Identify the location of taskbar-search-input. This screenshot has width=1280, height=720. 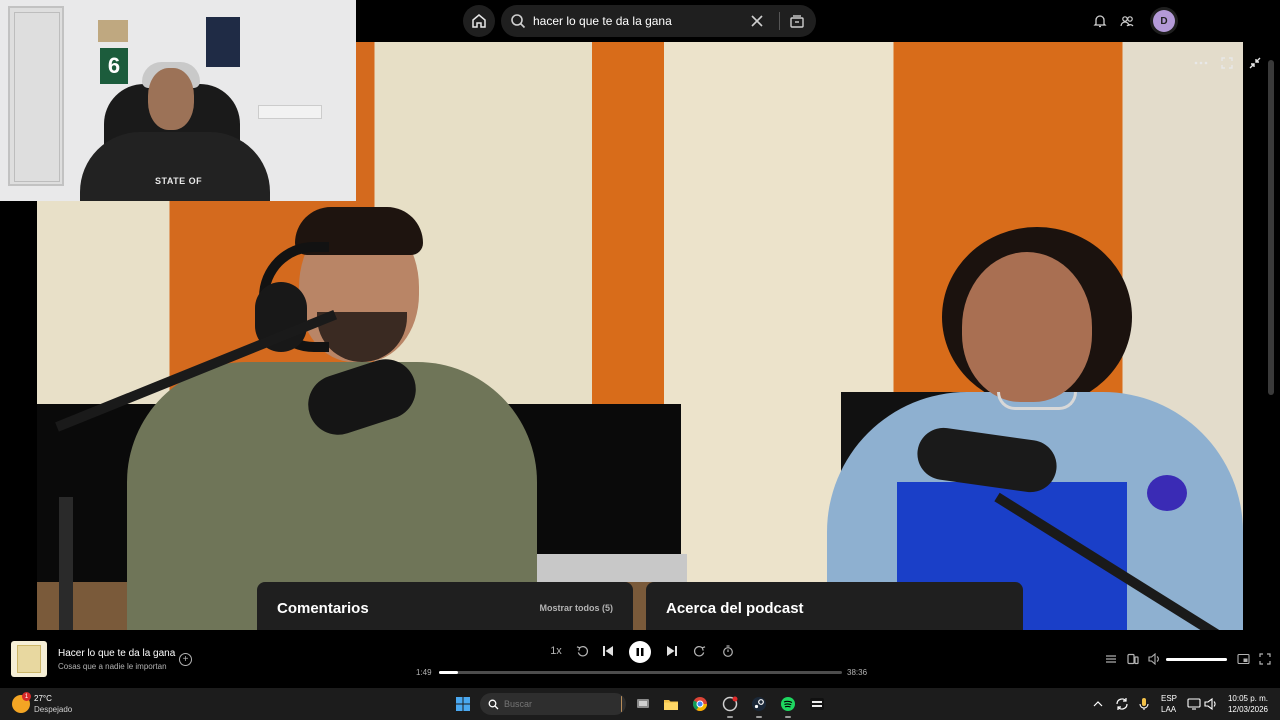
(562, 704).